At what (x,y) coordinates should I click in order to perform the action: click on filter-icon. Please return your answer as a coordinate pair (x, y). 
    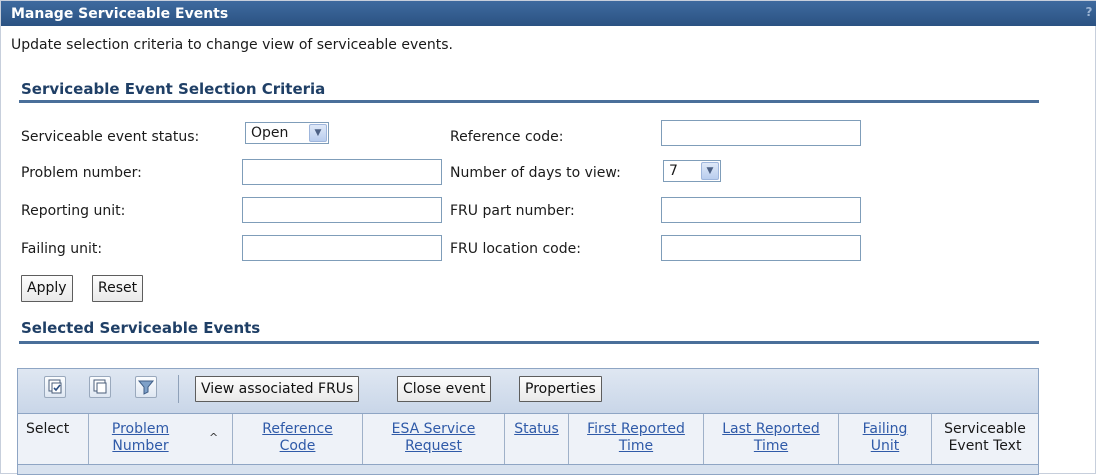
    Looking at the image, I should click on (146, 387).